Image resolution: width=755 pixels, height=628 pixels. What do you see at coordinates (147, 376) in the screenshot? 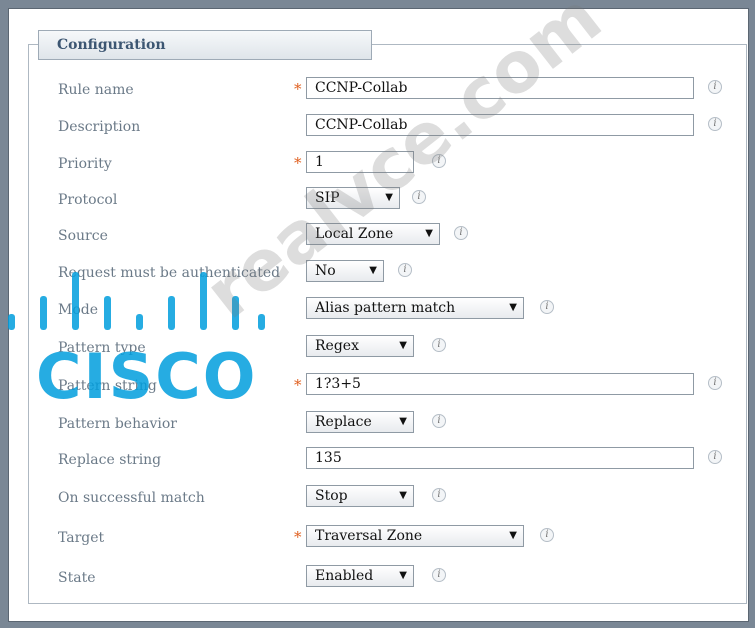
I see `cisco-logo-watermark: CISCO` at bounding box center [147, 376].